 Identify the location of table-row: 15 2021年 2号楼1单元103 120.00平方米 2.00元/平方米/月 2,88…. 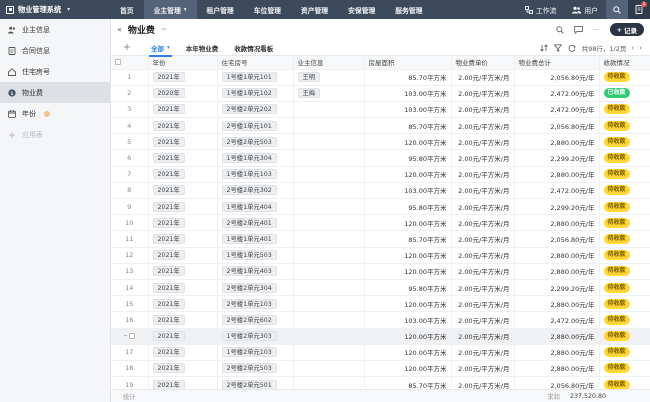
(380, 304).